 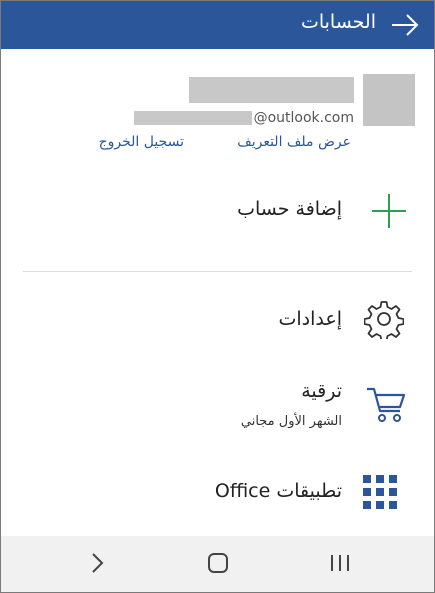 I want to click on email-username-redacted, so click(x=192, y=118).